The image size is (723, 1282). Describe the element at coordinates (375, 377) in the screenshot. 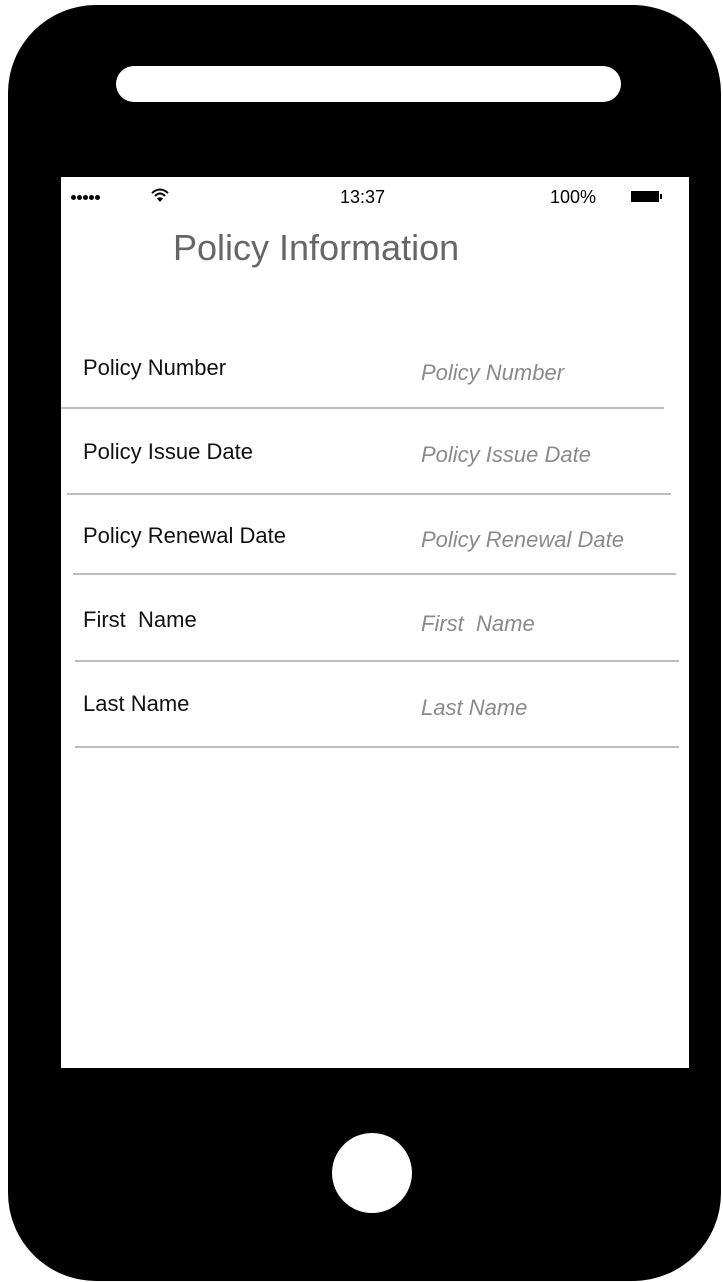

I see `policy-number-row: Policy Number` at that location.